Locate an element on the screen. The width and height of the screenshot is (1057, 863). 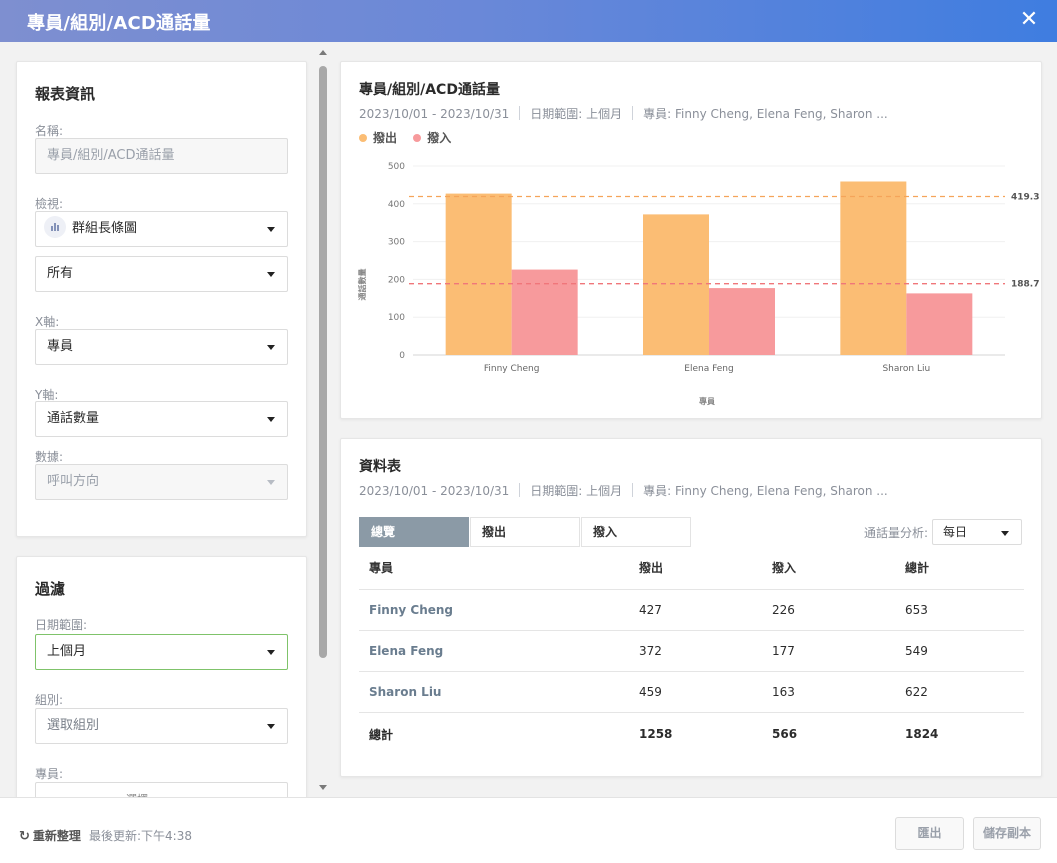
name-field: 專員/組別/ACD通話量 is located at coordinates (161, 156).